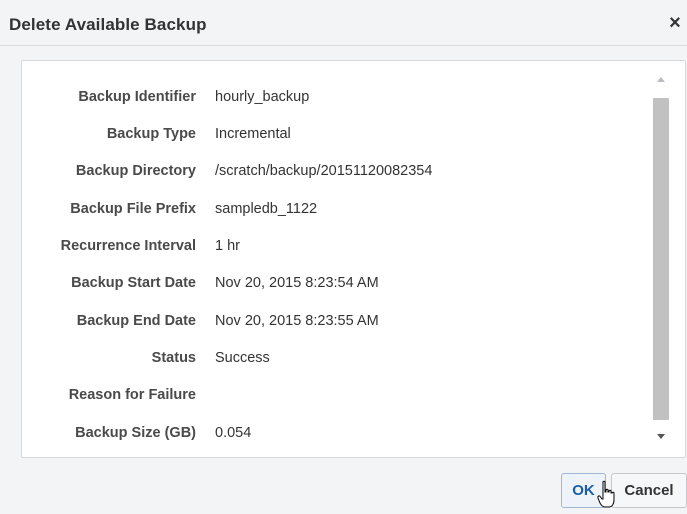 This screenshot has height=514, width=687. What do you see at coordinates (137, 97) in the screenshot?
I see `detail-label: Backup Identifier` at bounding box center [137, 97].